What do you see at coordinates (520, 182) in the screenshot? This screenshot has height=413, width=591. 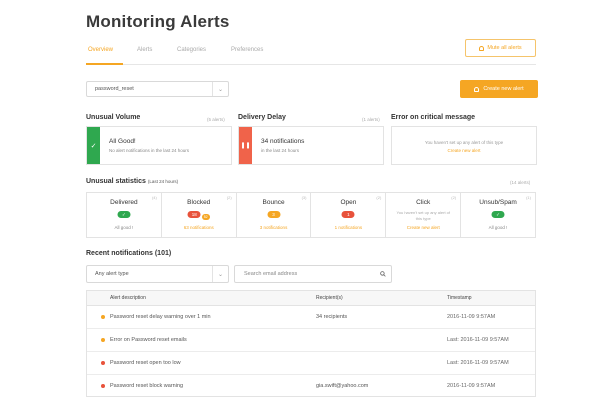 I see `unusual-statistics-count: (14 alerts)` at bounding box center [520, 182].